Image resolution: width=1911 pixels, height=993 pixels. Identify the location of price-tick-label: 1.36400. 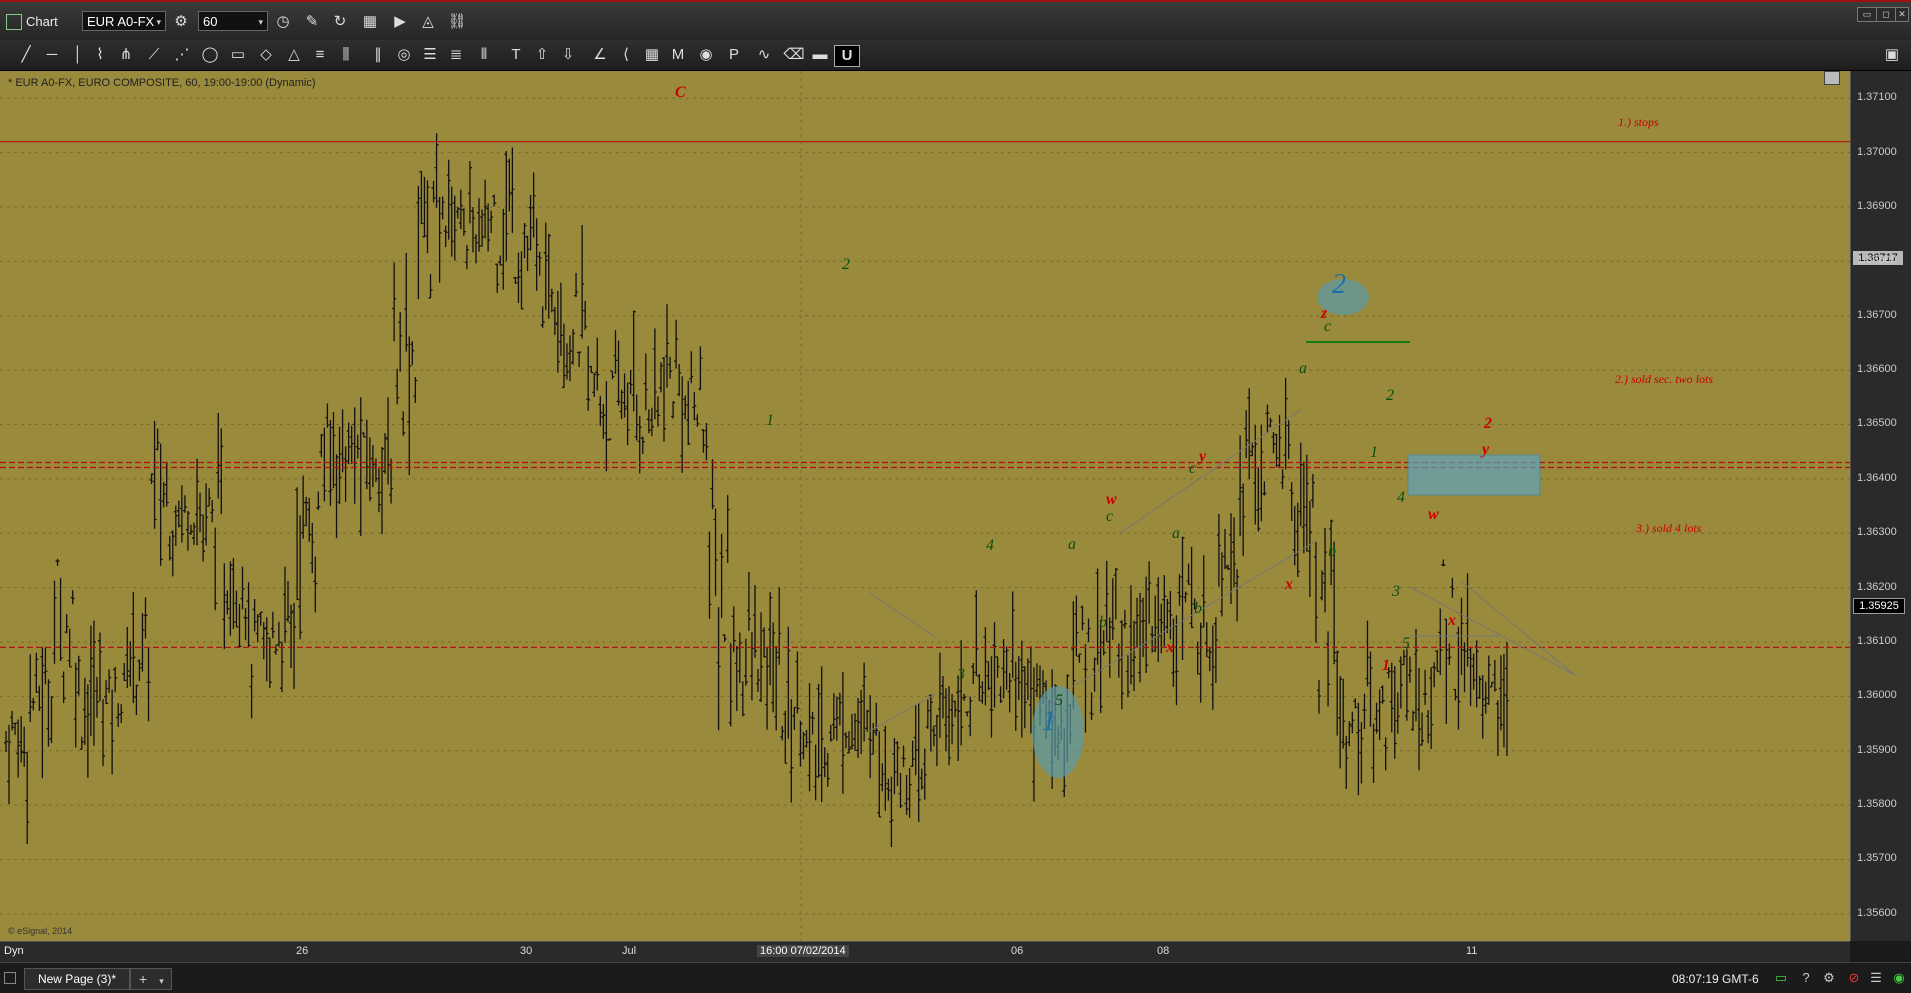
(1877, 477).